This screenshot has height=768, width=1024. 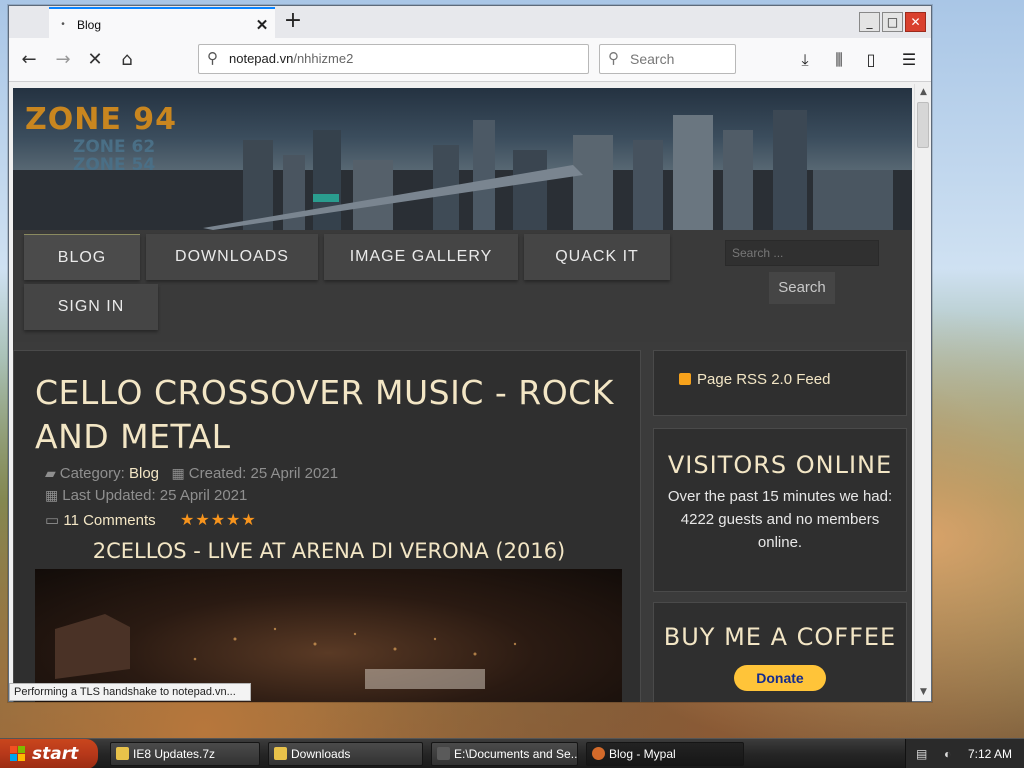 What do you see at coordinates (652, 59) in the screenshot?
I see `browser-search-placeholder: Search` at bounding box center [652, 59].